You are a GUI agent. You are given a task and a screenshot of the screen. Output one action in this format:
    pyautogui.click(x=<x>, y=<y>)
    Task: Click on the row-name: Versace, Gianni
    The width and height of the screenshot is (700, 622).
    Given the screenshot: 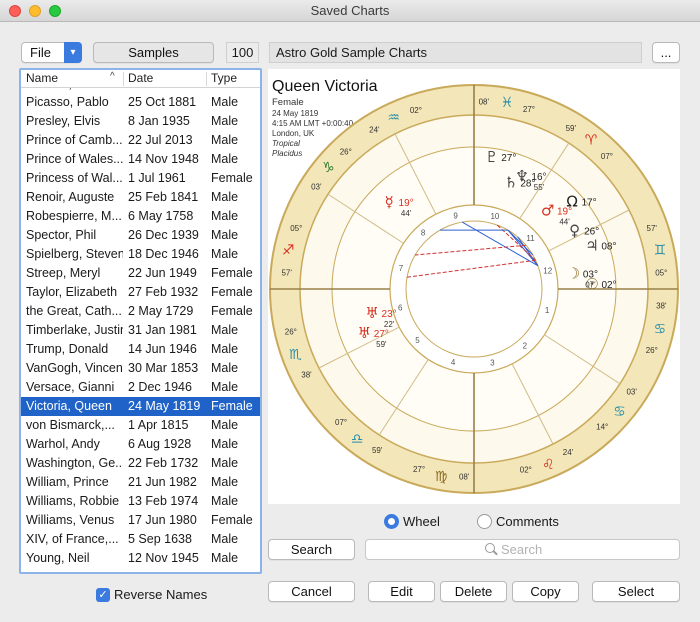 What is the action you would take?
    pyautogui.click(x=70, y=387)
    